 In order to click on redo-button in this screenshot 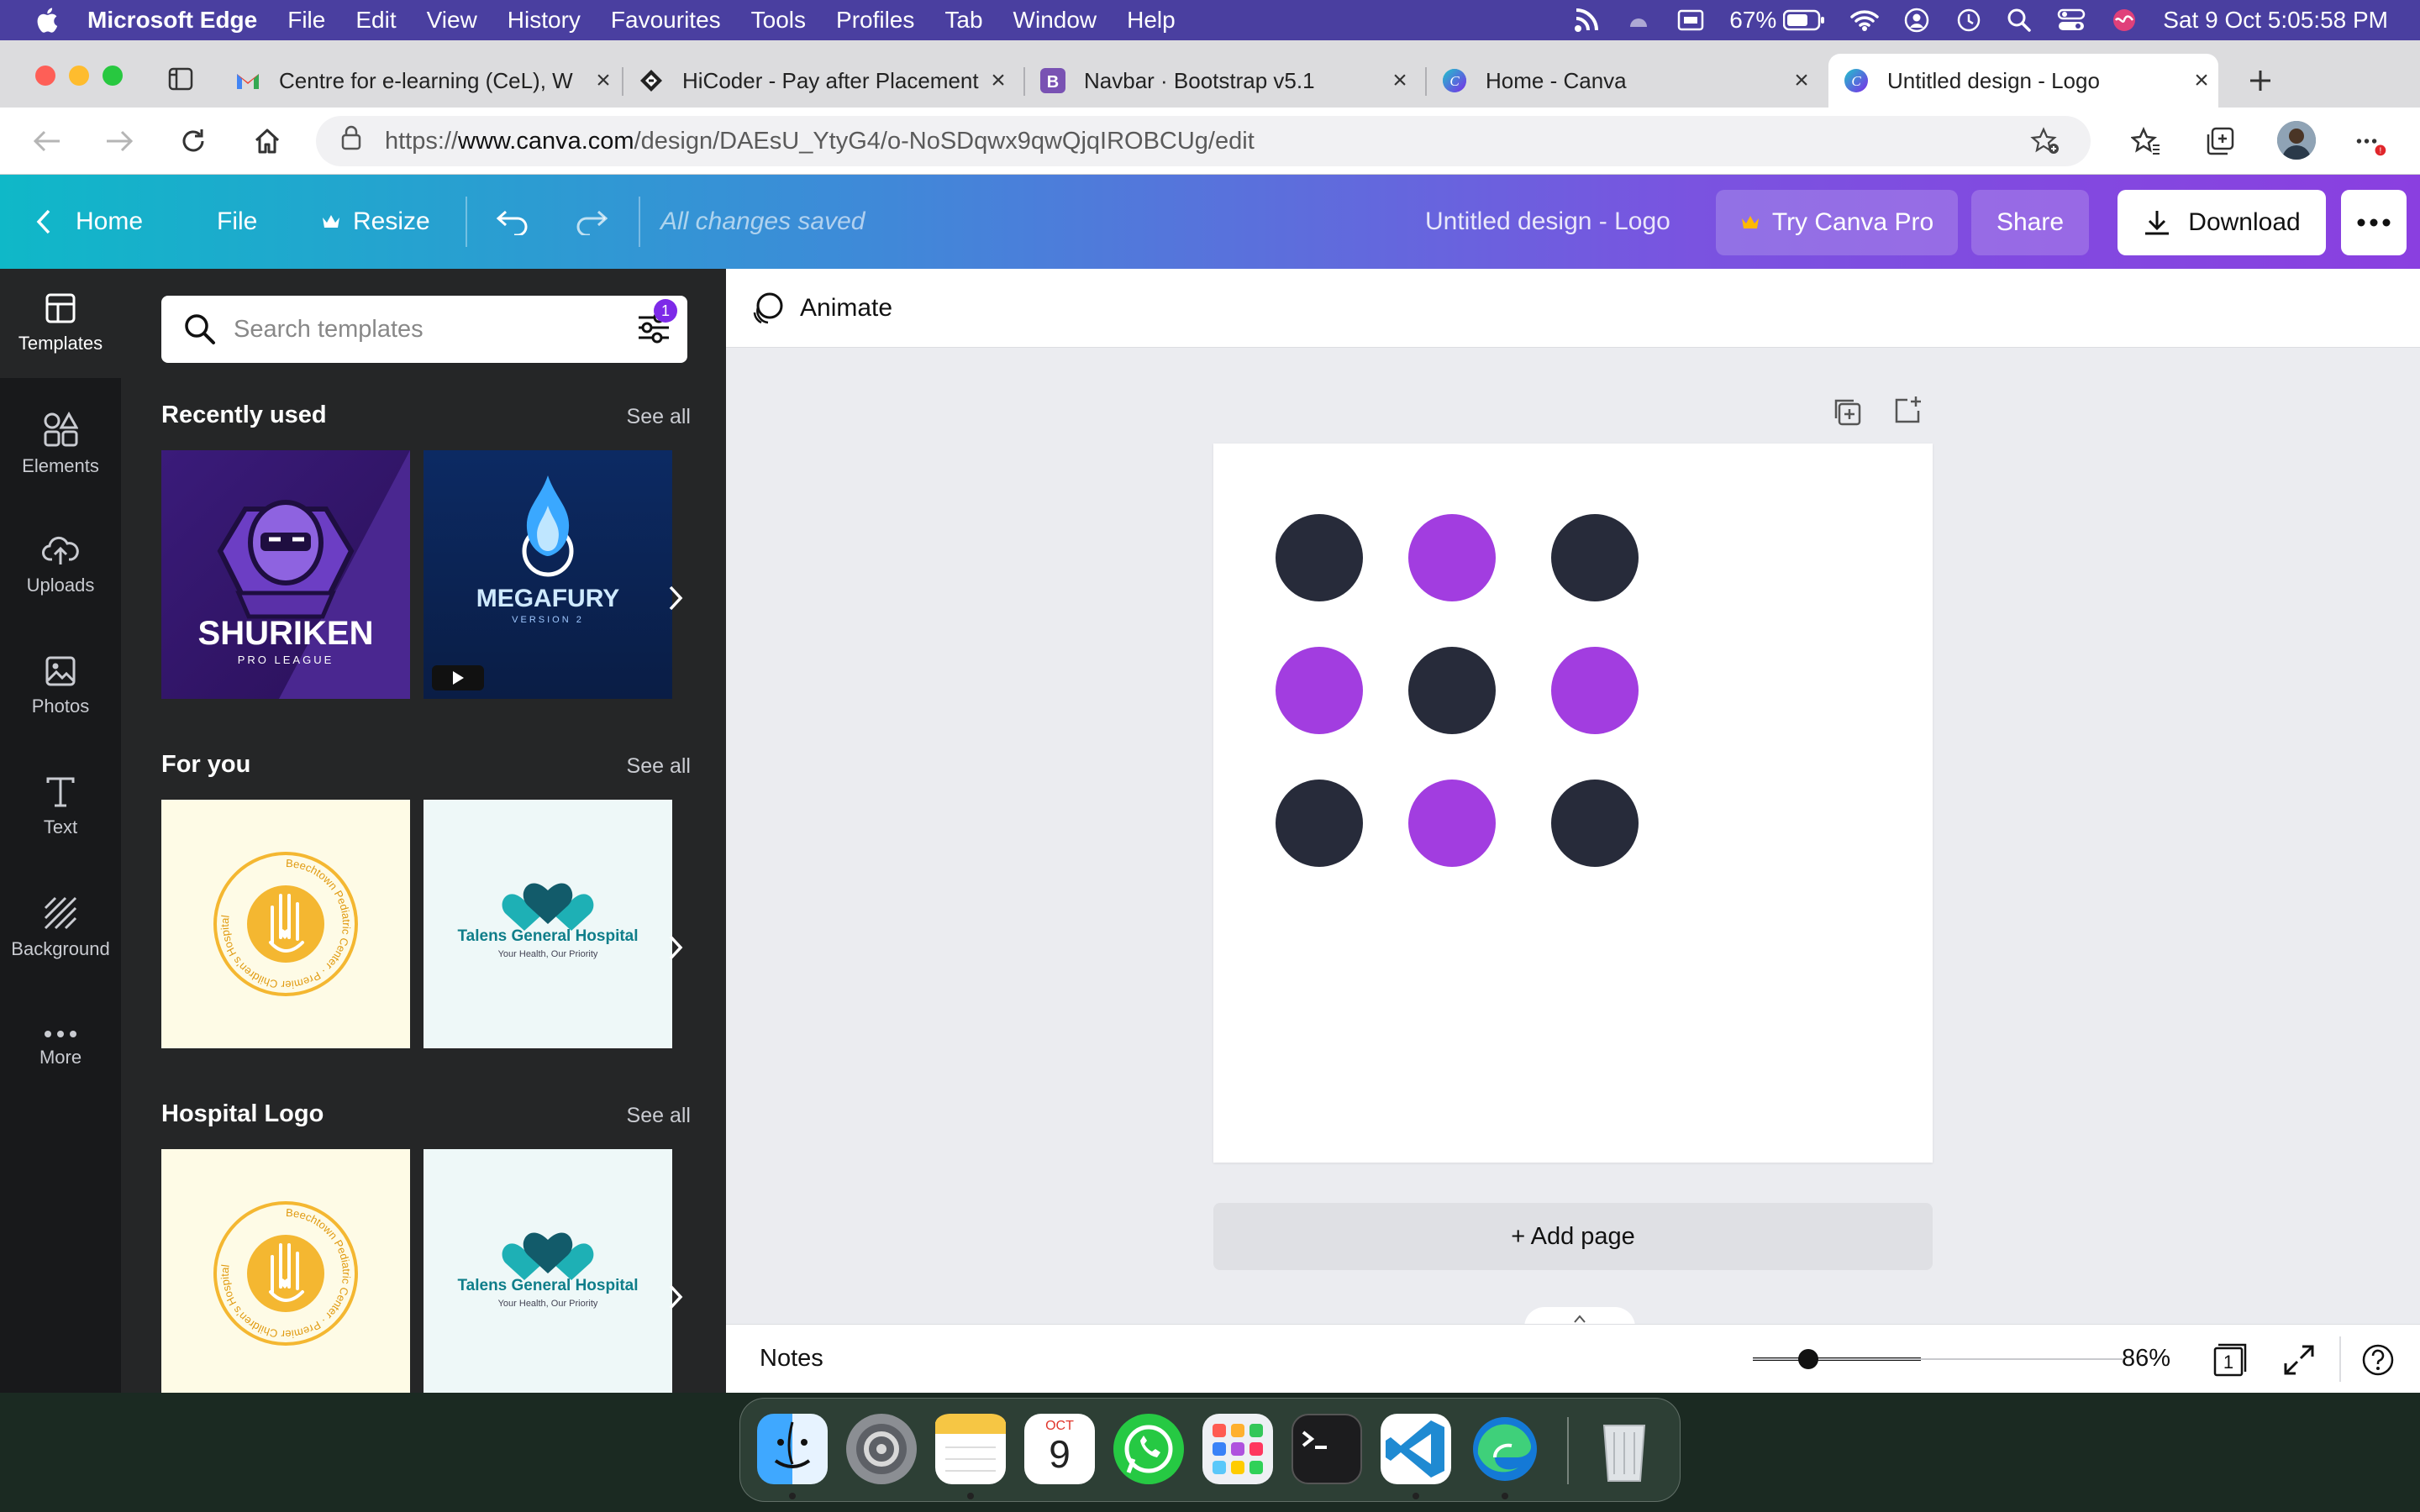, I will do `click(590, 222)`.